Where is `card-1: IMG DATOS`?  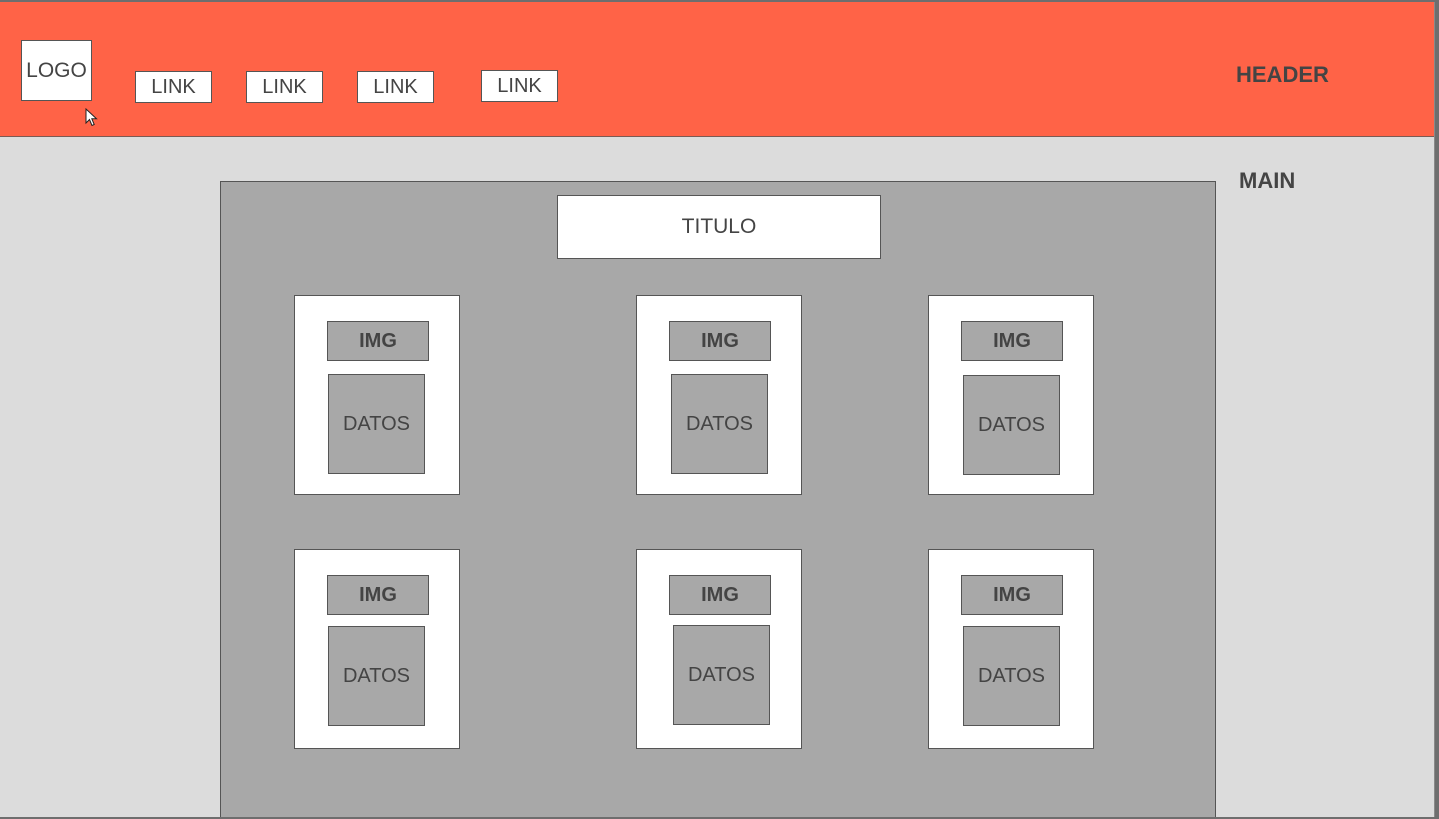
card-1: IMG DATOS is located at coordinates (377, 395).